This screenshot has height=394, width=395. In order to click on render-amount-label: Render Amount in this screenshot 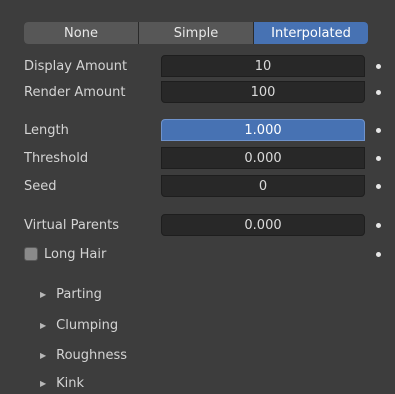, I will do `click(75, 92)`.